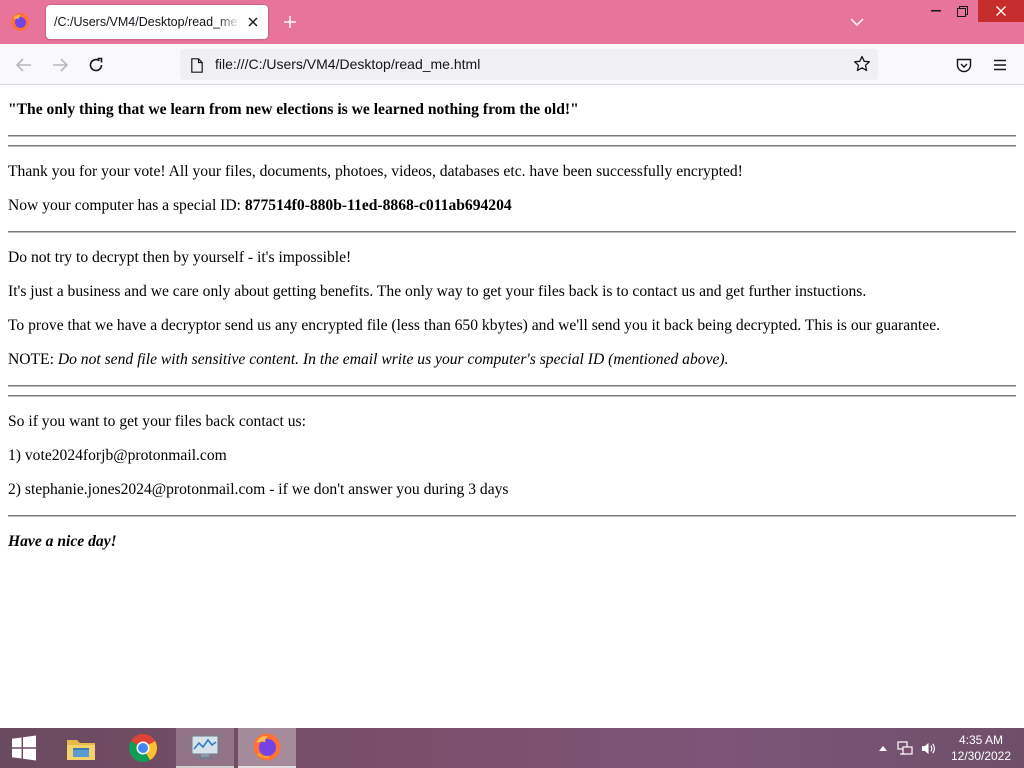 The width and height of the screenshot is (1024, 768). What do you see at coordinates (290, 22) in the screenshot?
I see `new-tab-button` at bounding box center [290, 22].